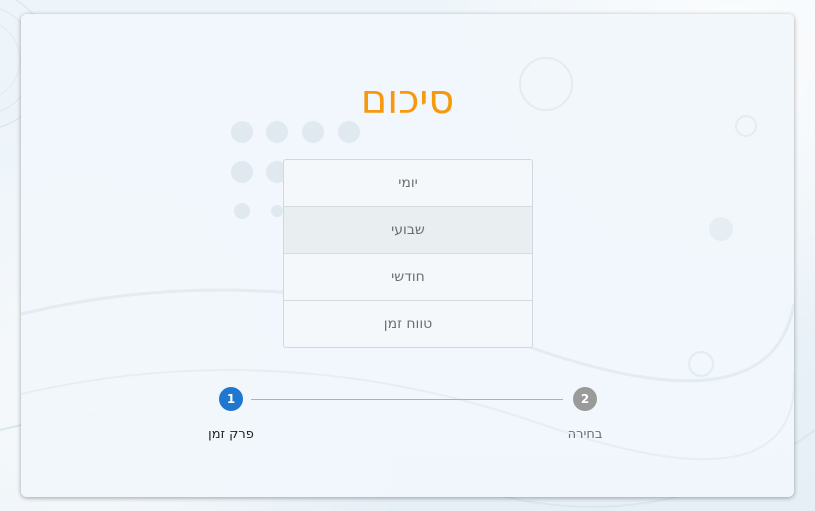  What do you see at coordinates (585, 414) in the screenshot?
I see `step-selection: 2 בחירה` at bounding box center [585, 414].